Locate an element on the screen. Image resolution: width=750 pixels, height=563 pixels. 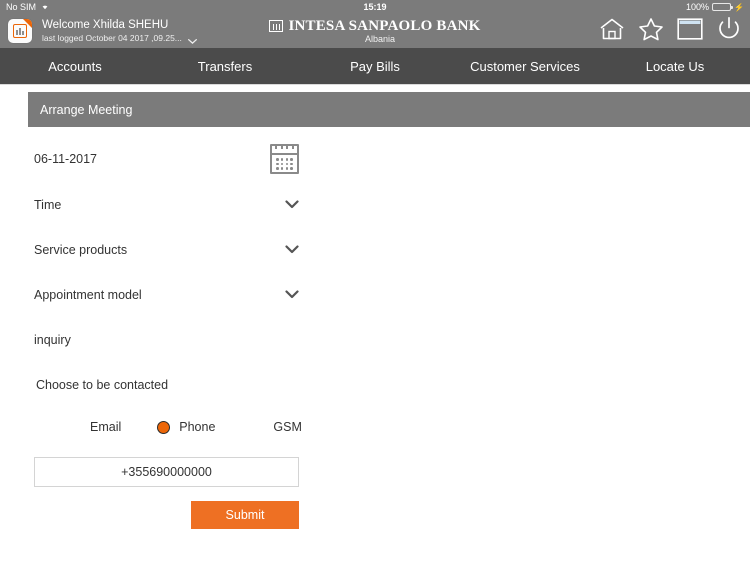
lightning-bolt-icon: ⚡ is located at coordinates (739, 7).